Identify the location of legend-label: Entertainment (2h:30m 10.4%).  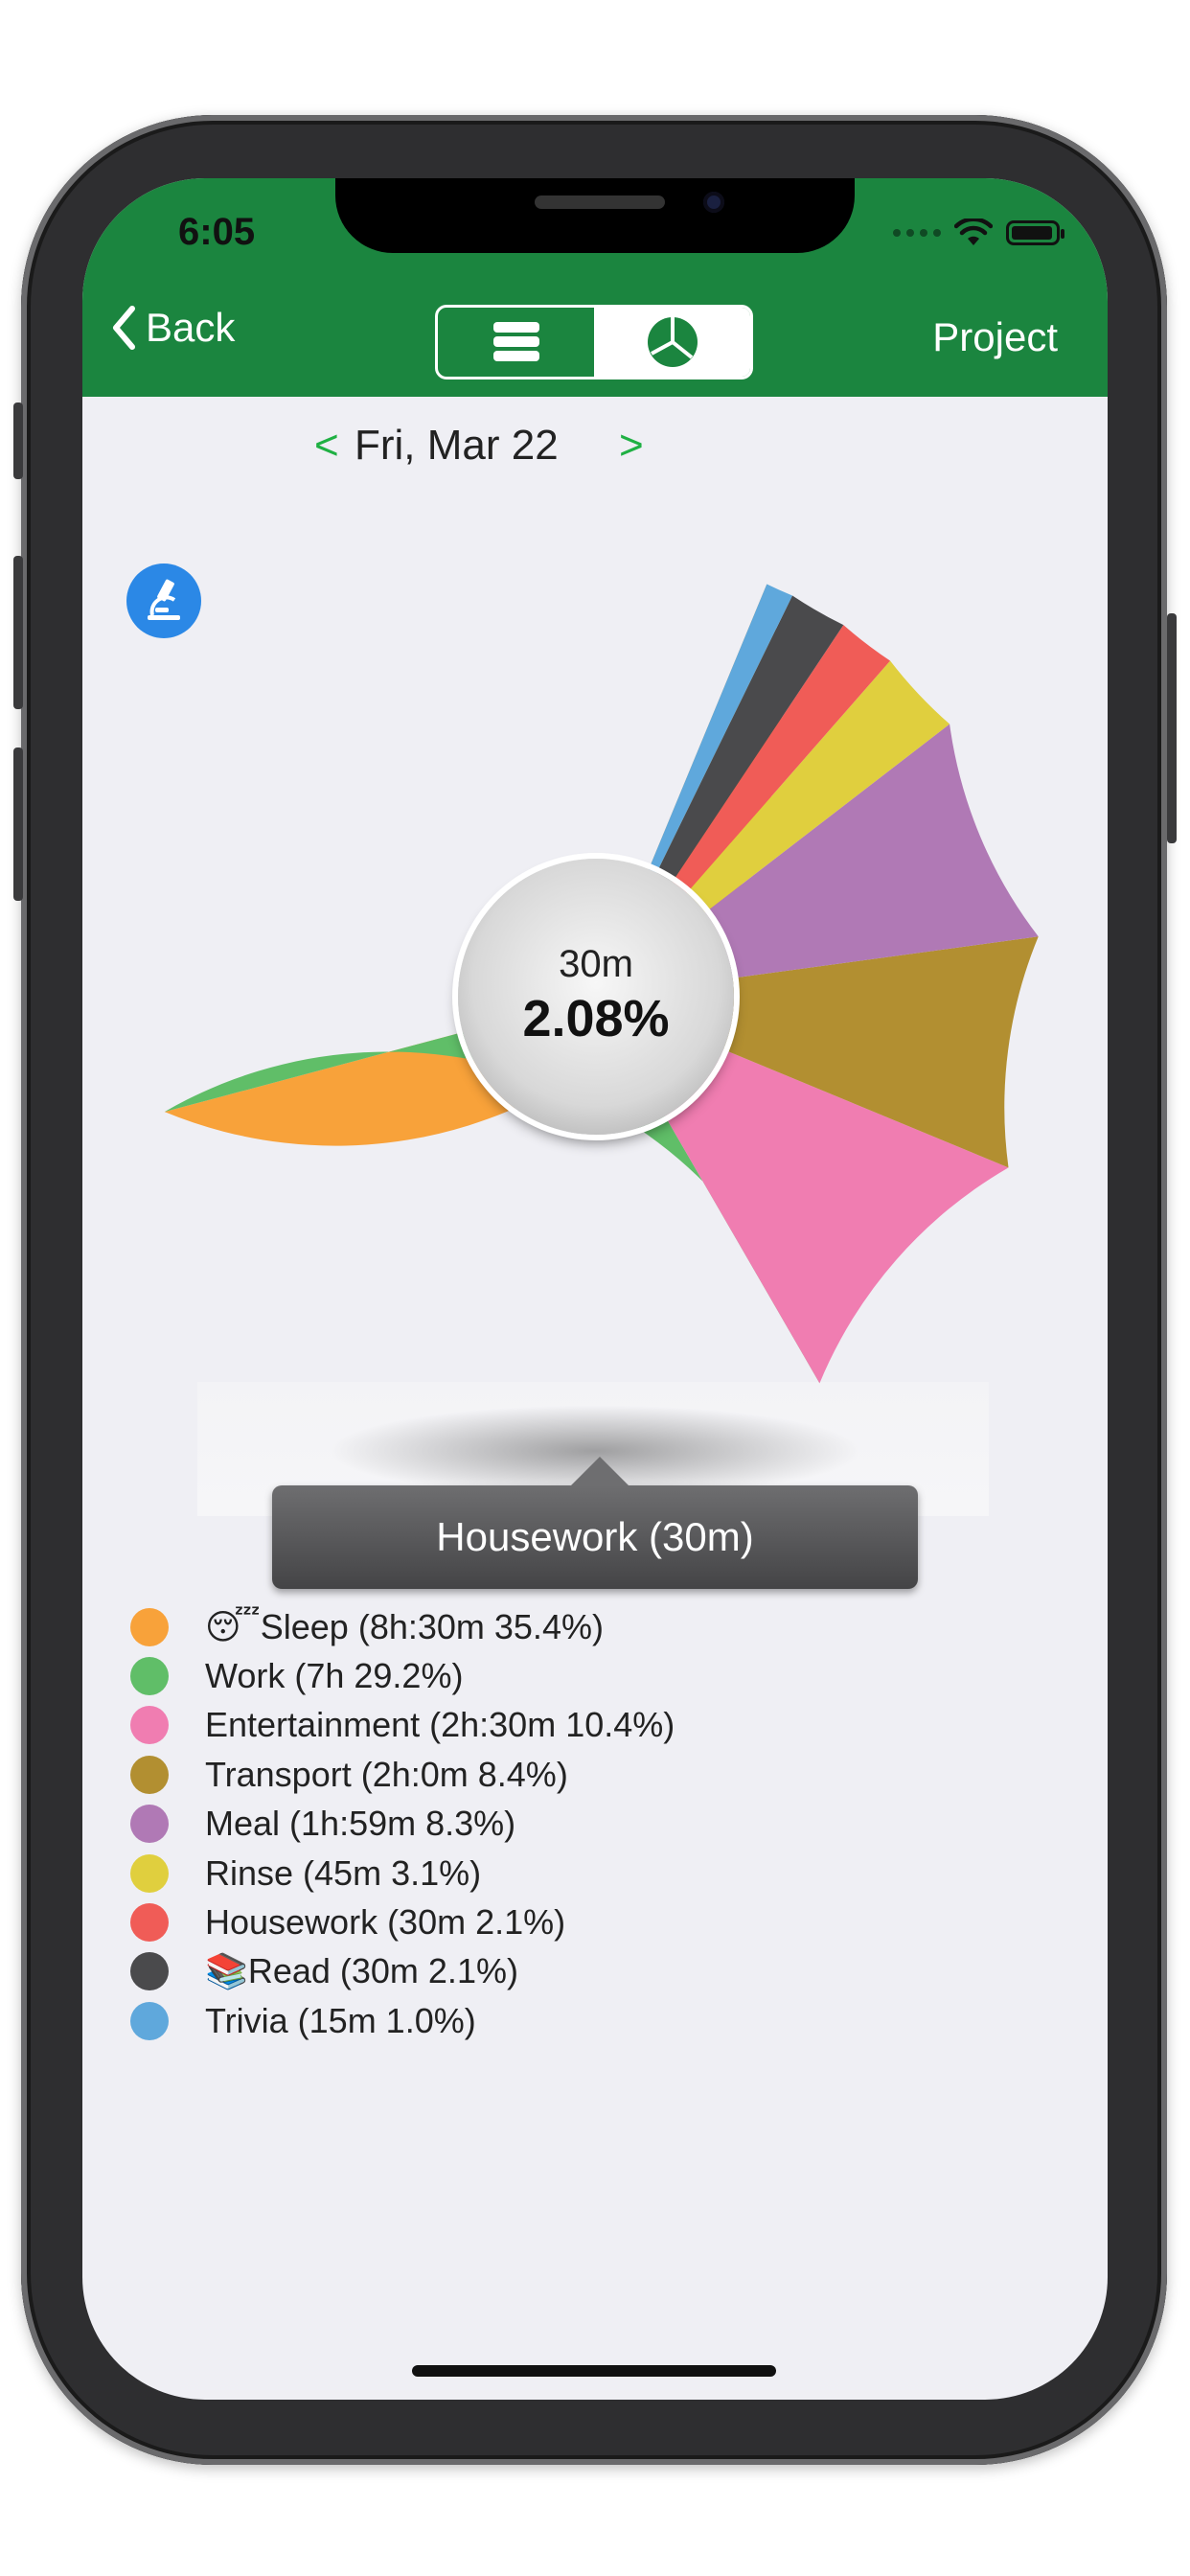
(440, 1725).